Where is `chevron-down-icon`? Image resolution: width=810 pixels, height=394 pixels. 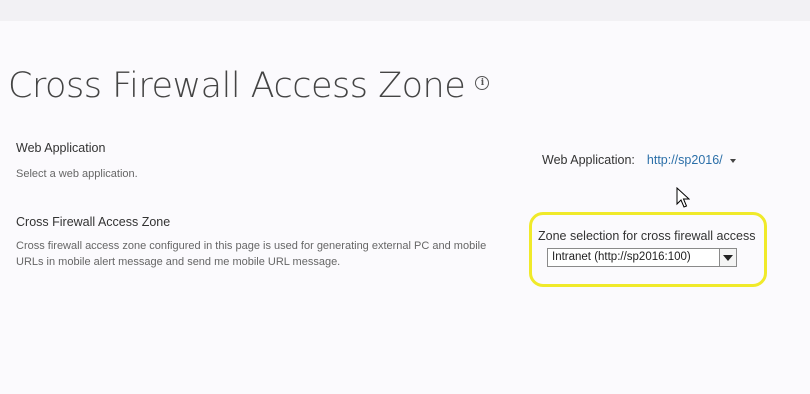 chevron-down-icon is located at coordinates (732, 160).